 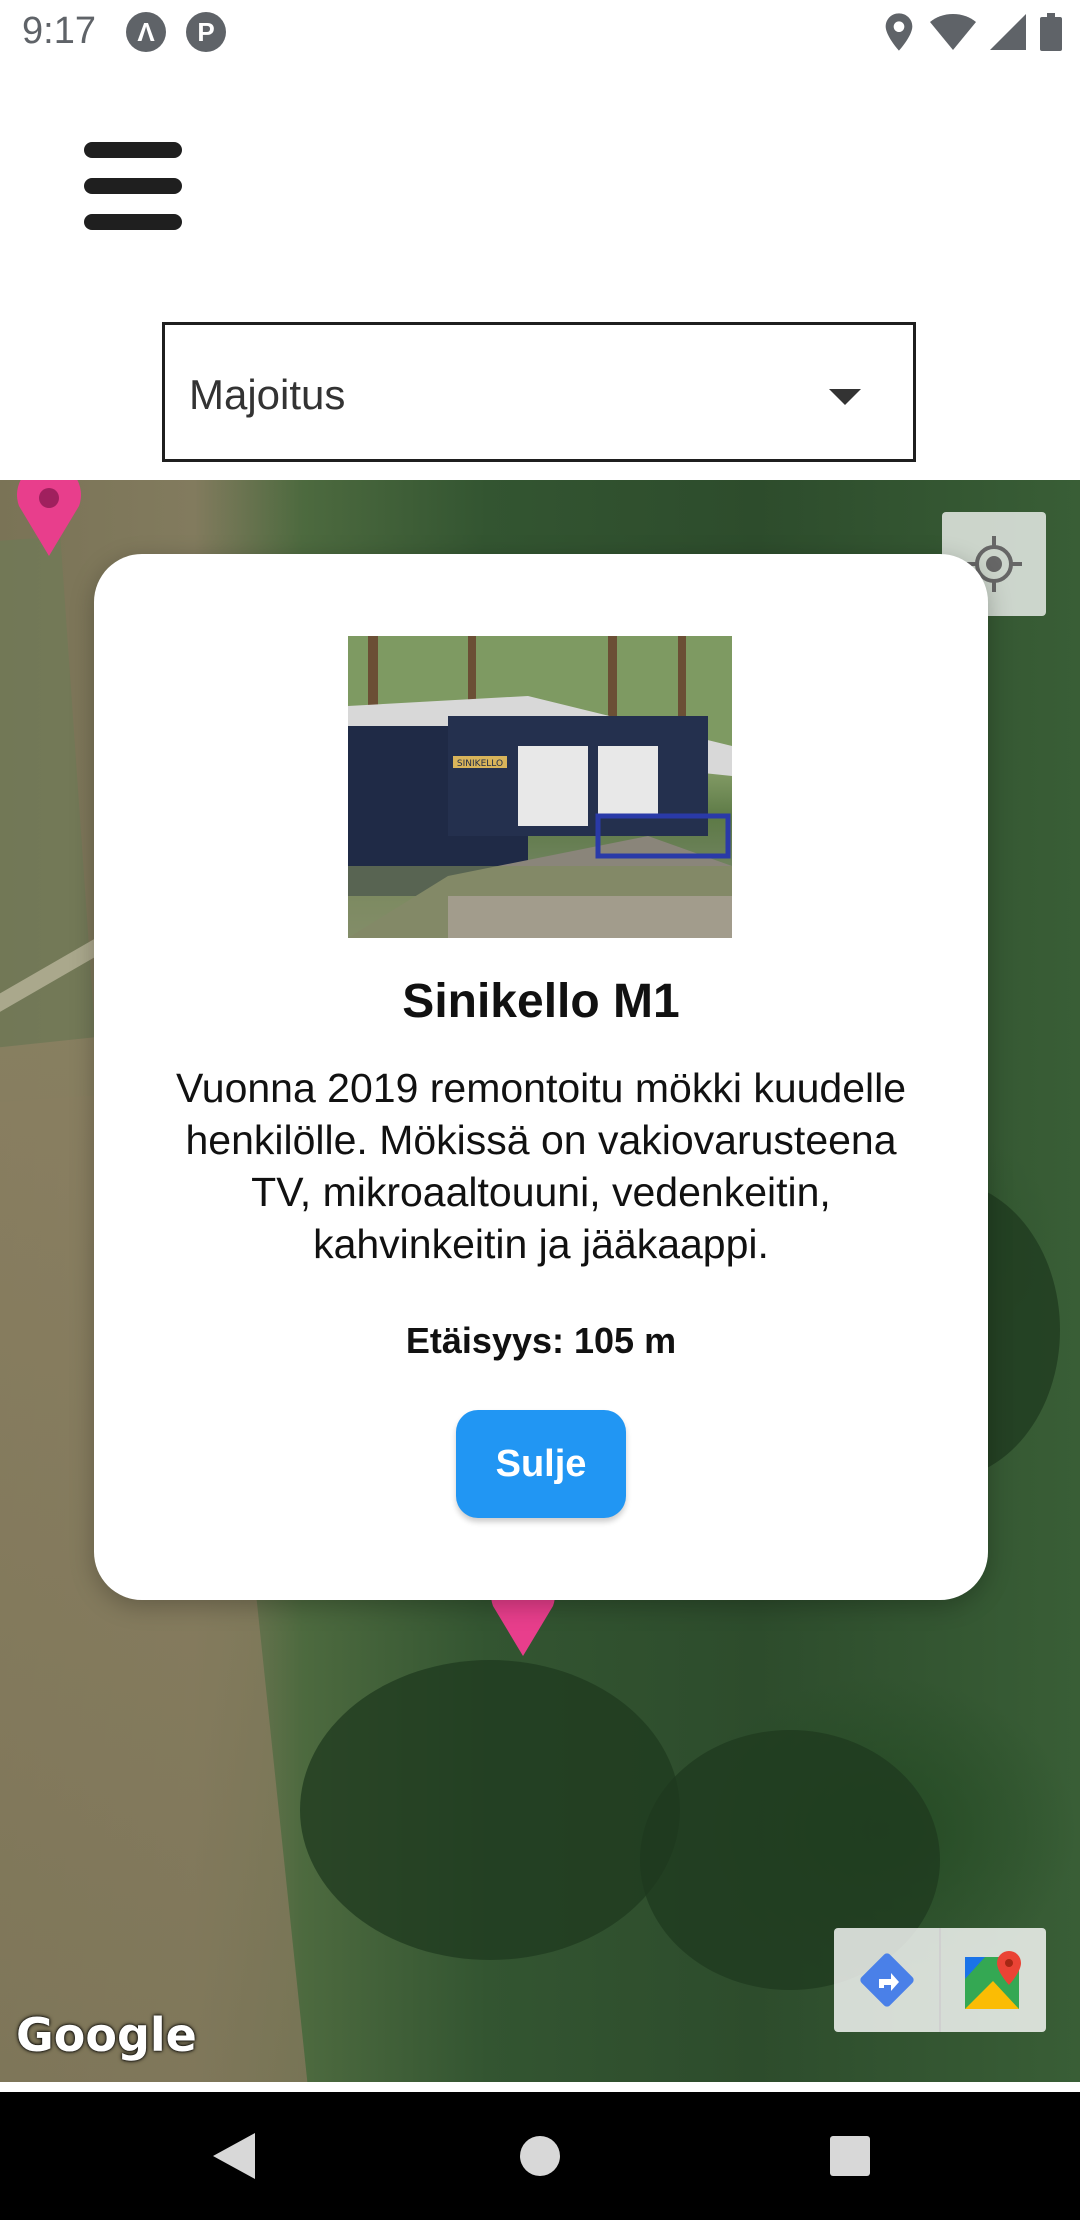 I want to click on category-select: Majoitus, so click(x=539, y=392).